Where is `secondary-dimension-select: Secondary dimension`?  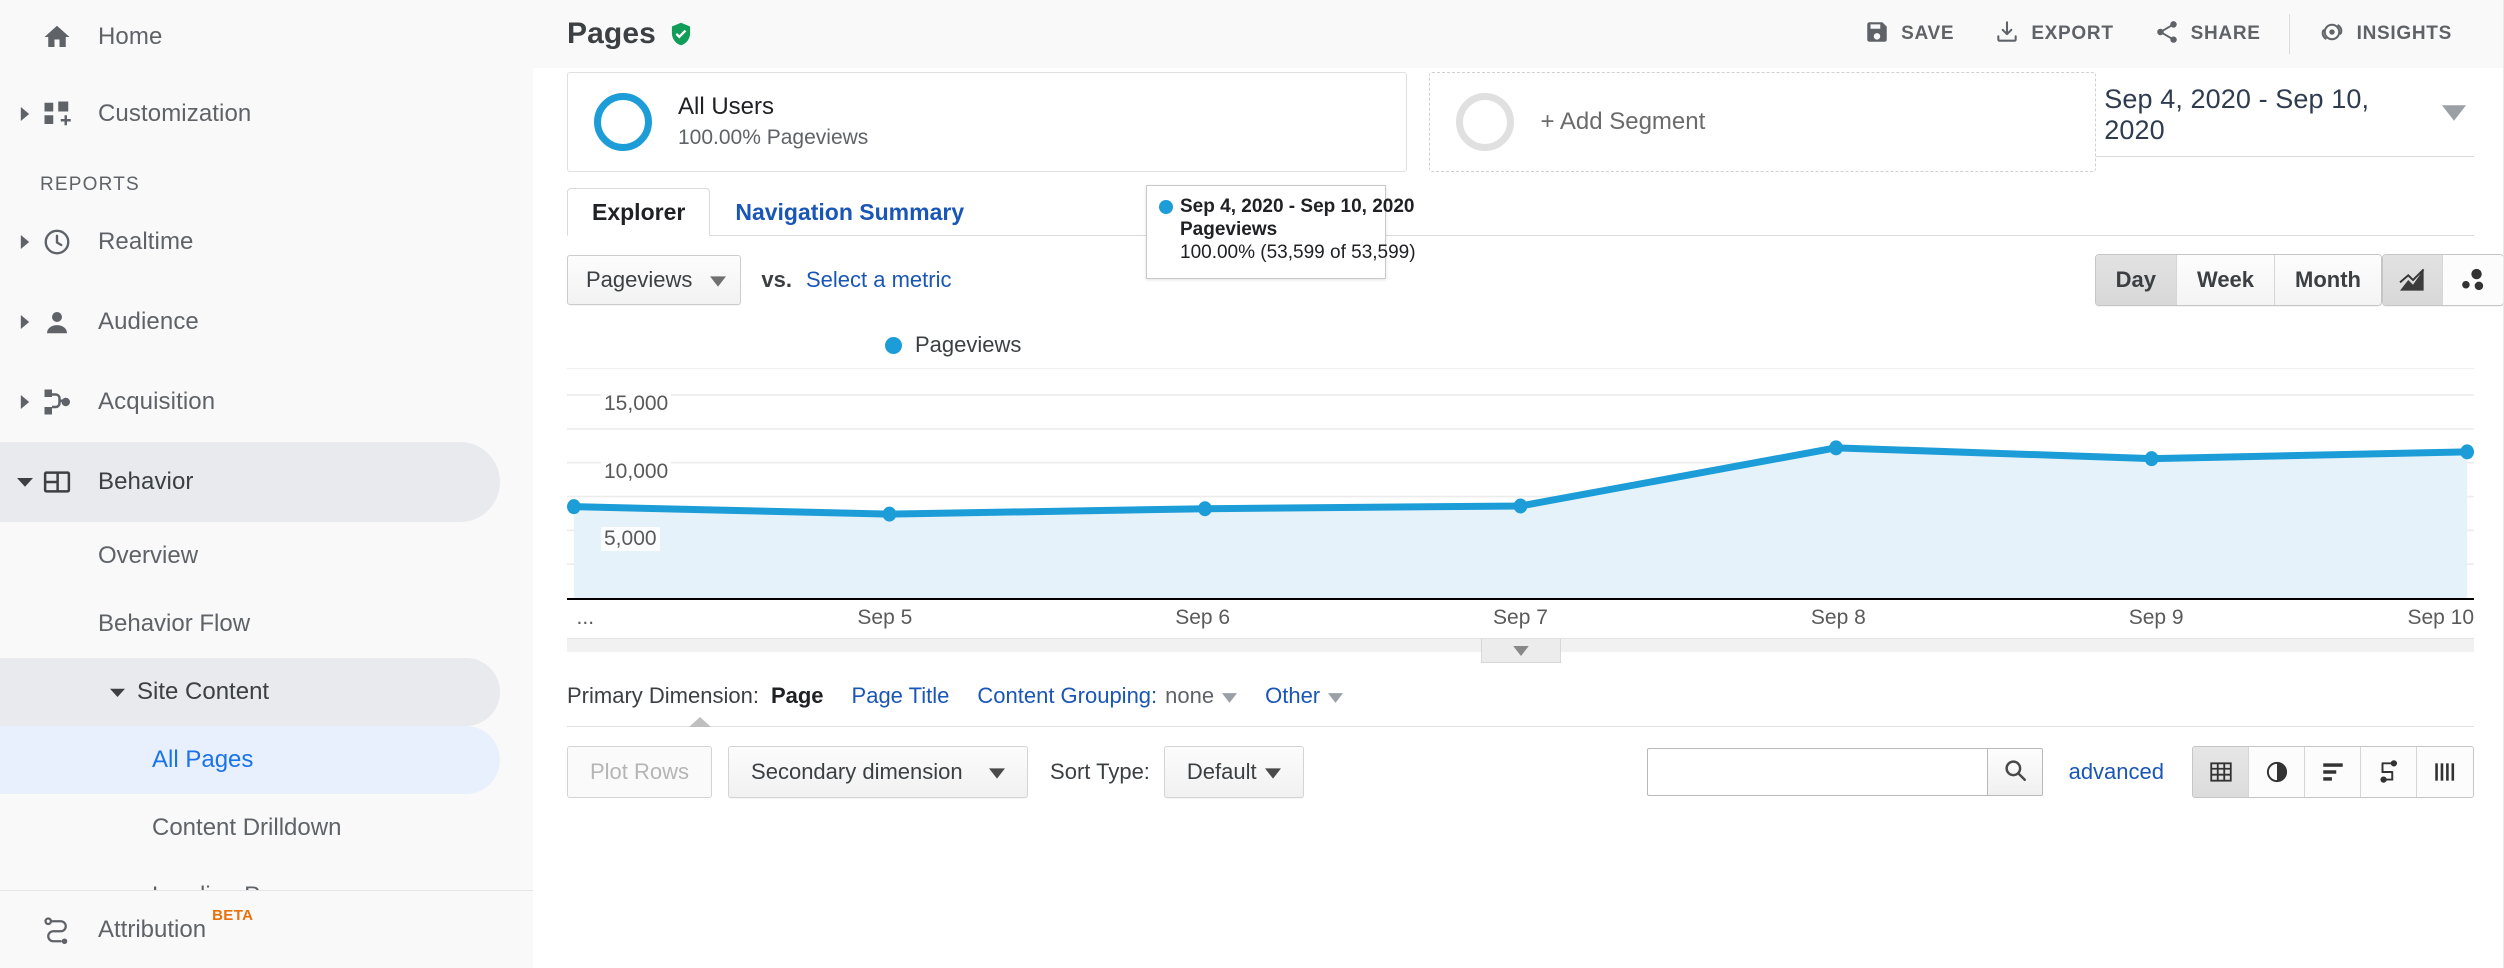
secondary-dimension-select: Secondary dimension is located at coordinates (878, 772).